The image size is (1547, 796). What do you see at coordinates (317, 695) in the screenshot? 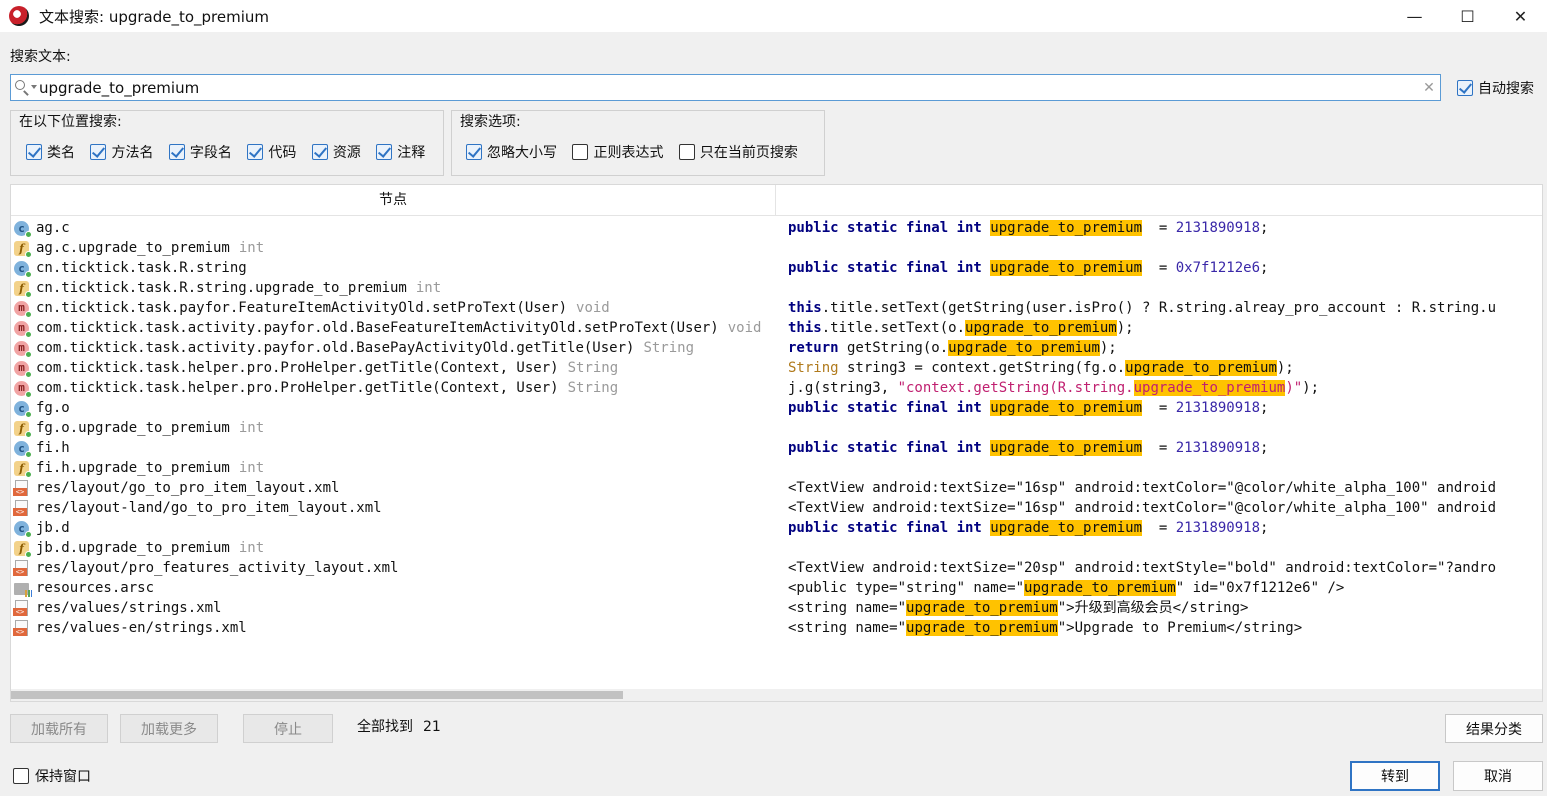
I see `scrollbar-thumb` at bounding box center [317, 695].